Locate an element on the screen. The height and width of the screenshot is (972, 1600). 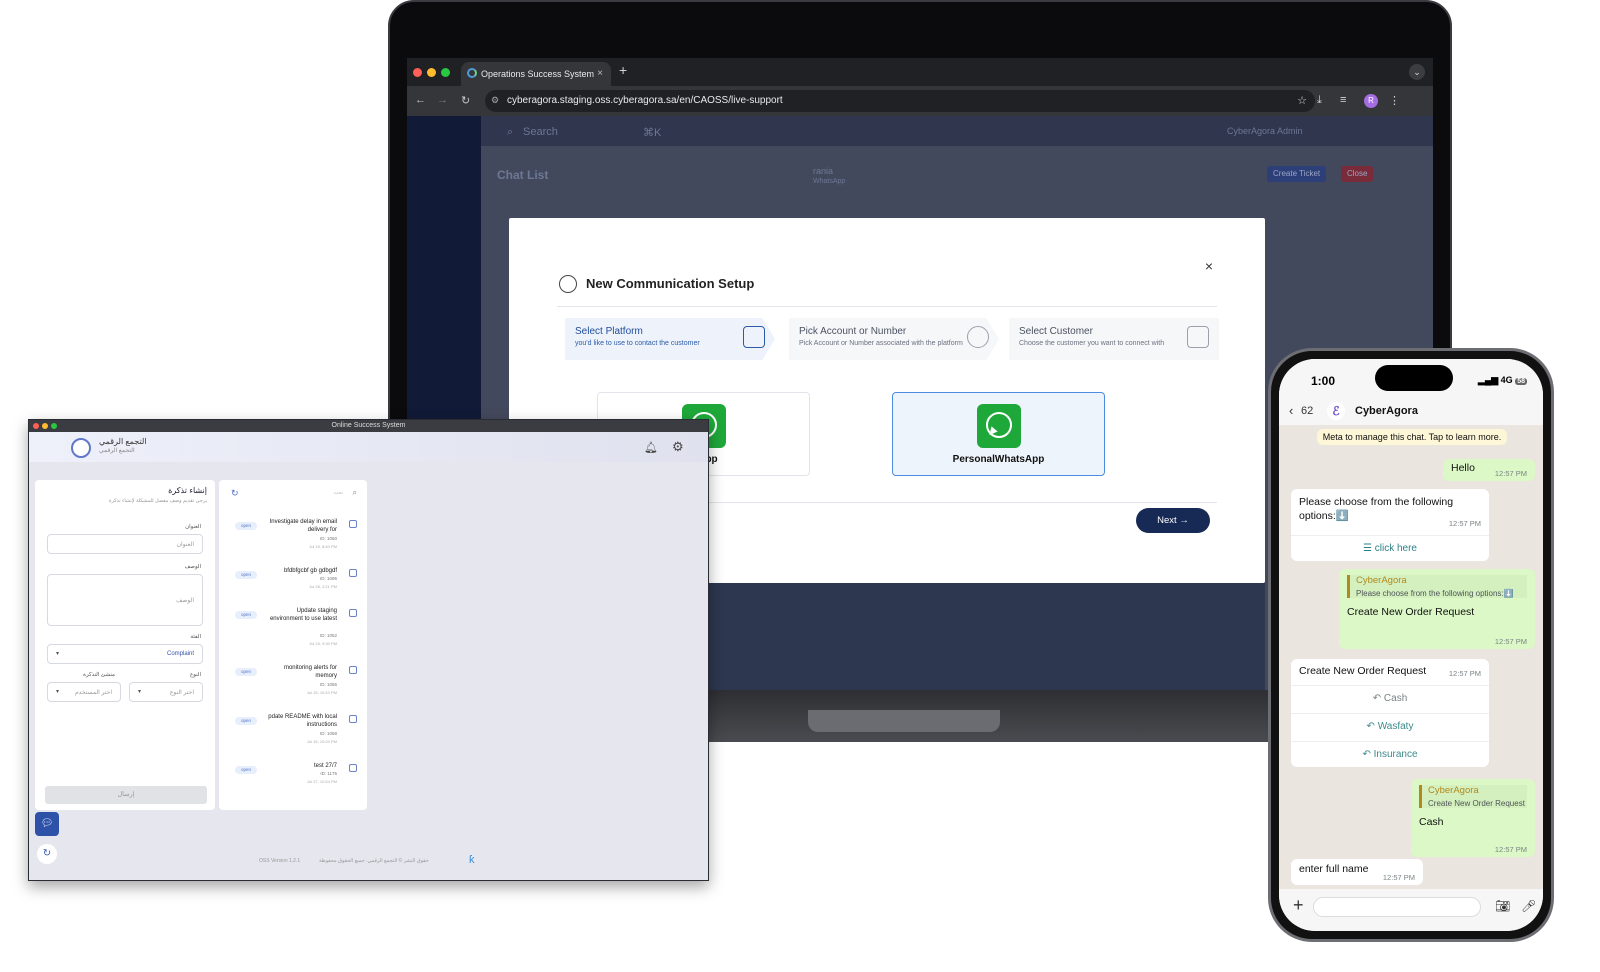
reply-option-wasfaty: ↶ Wasfaty is located at coordinates (1390, 726).